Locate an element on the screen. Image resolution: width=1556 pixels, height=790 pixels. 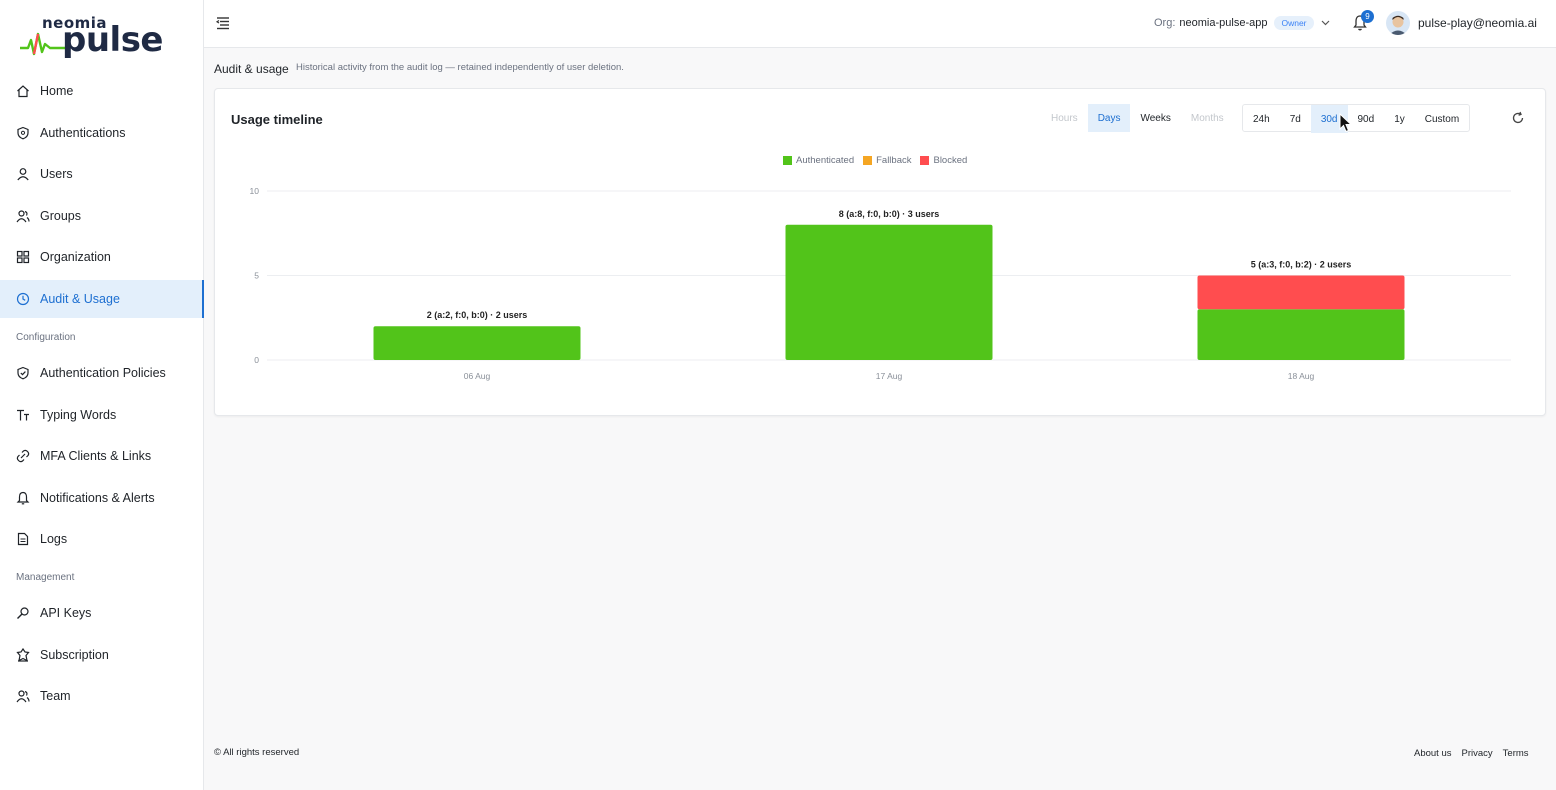
role-badge: Owner is located at coordinates (1294, 23).